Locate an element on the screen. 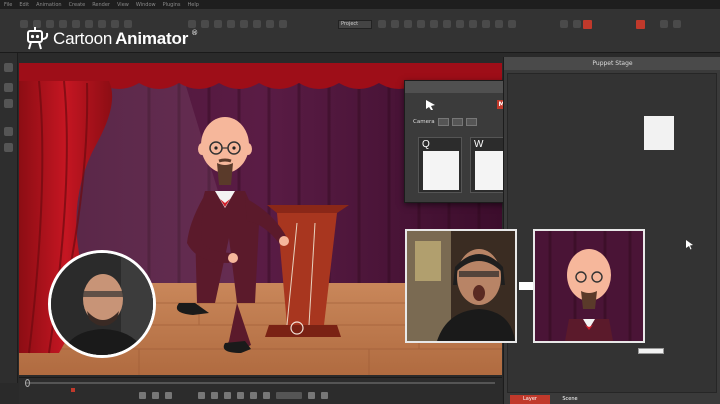 The height and width of the screenshot is (404, 720). right-panel-title: Puppet Stage is located at coordinates (612, 63).